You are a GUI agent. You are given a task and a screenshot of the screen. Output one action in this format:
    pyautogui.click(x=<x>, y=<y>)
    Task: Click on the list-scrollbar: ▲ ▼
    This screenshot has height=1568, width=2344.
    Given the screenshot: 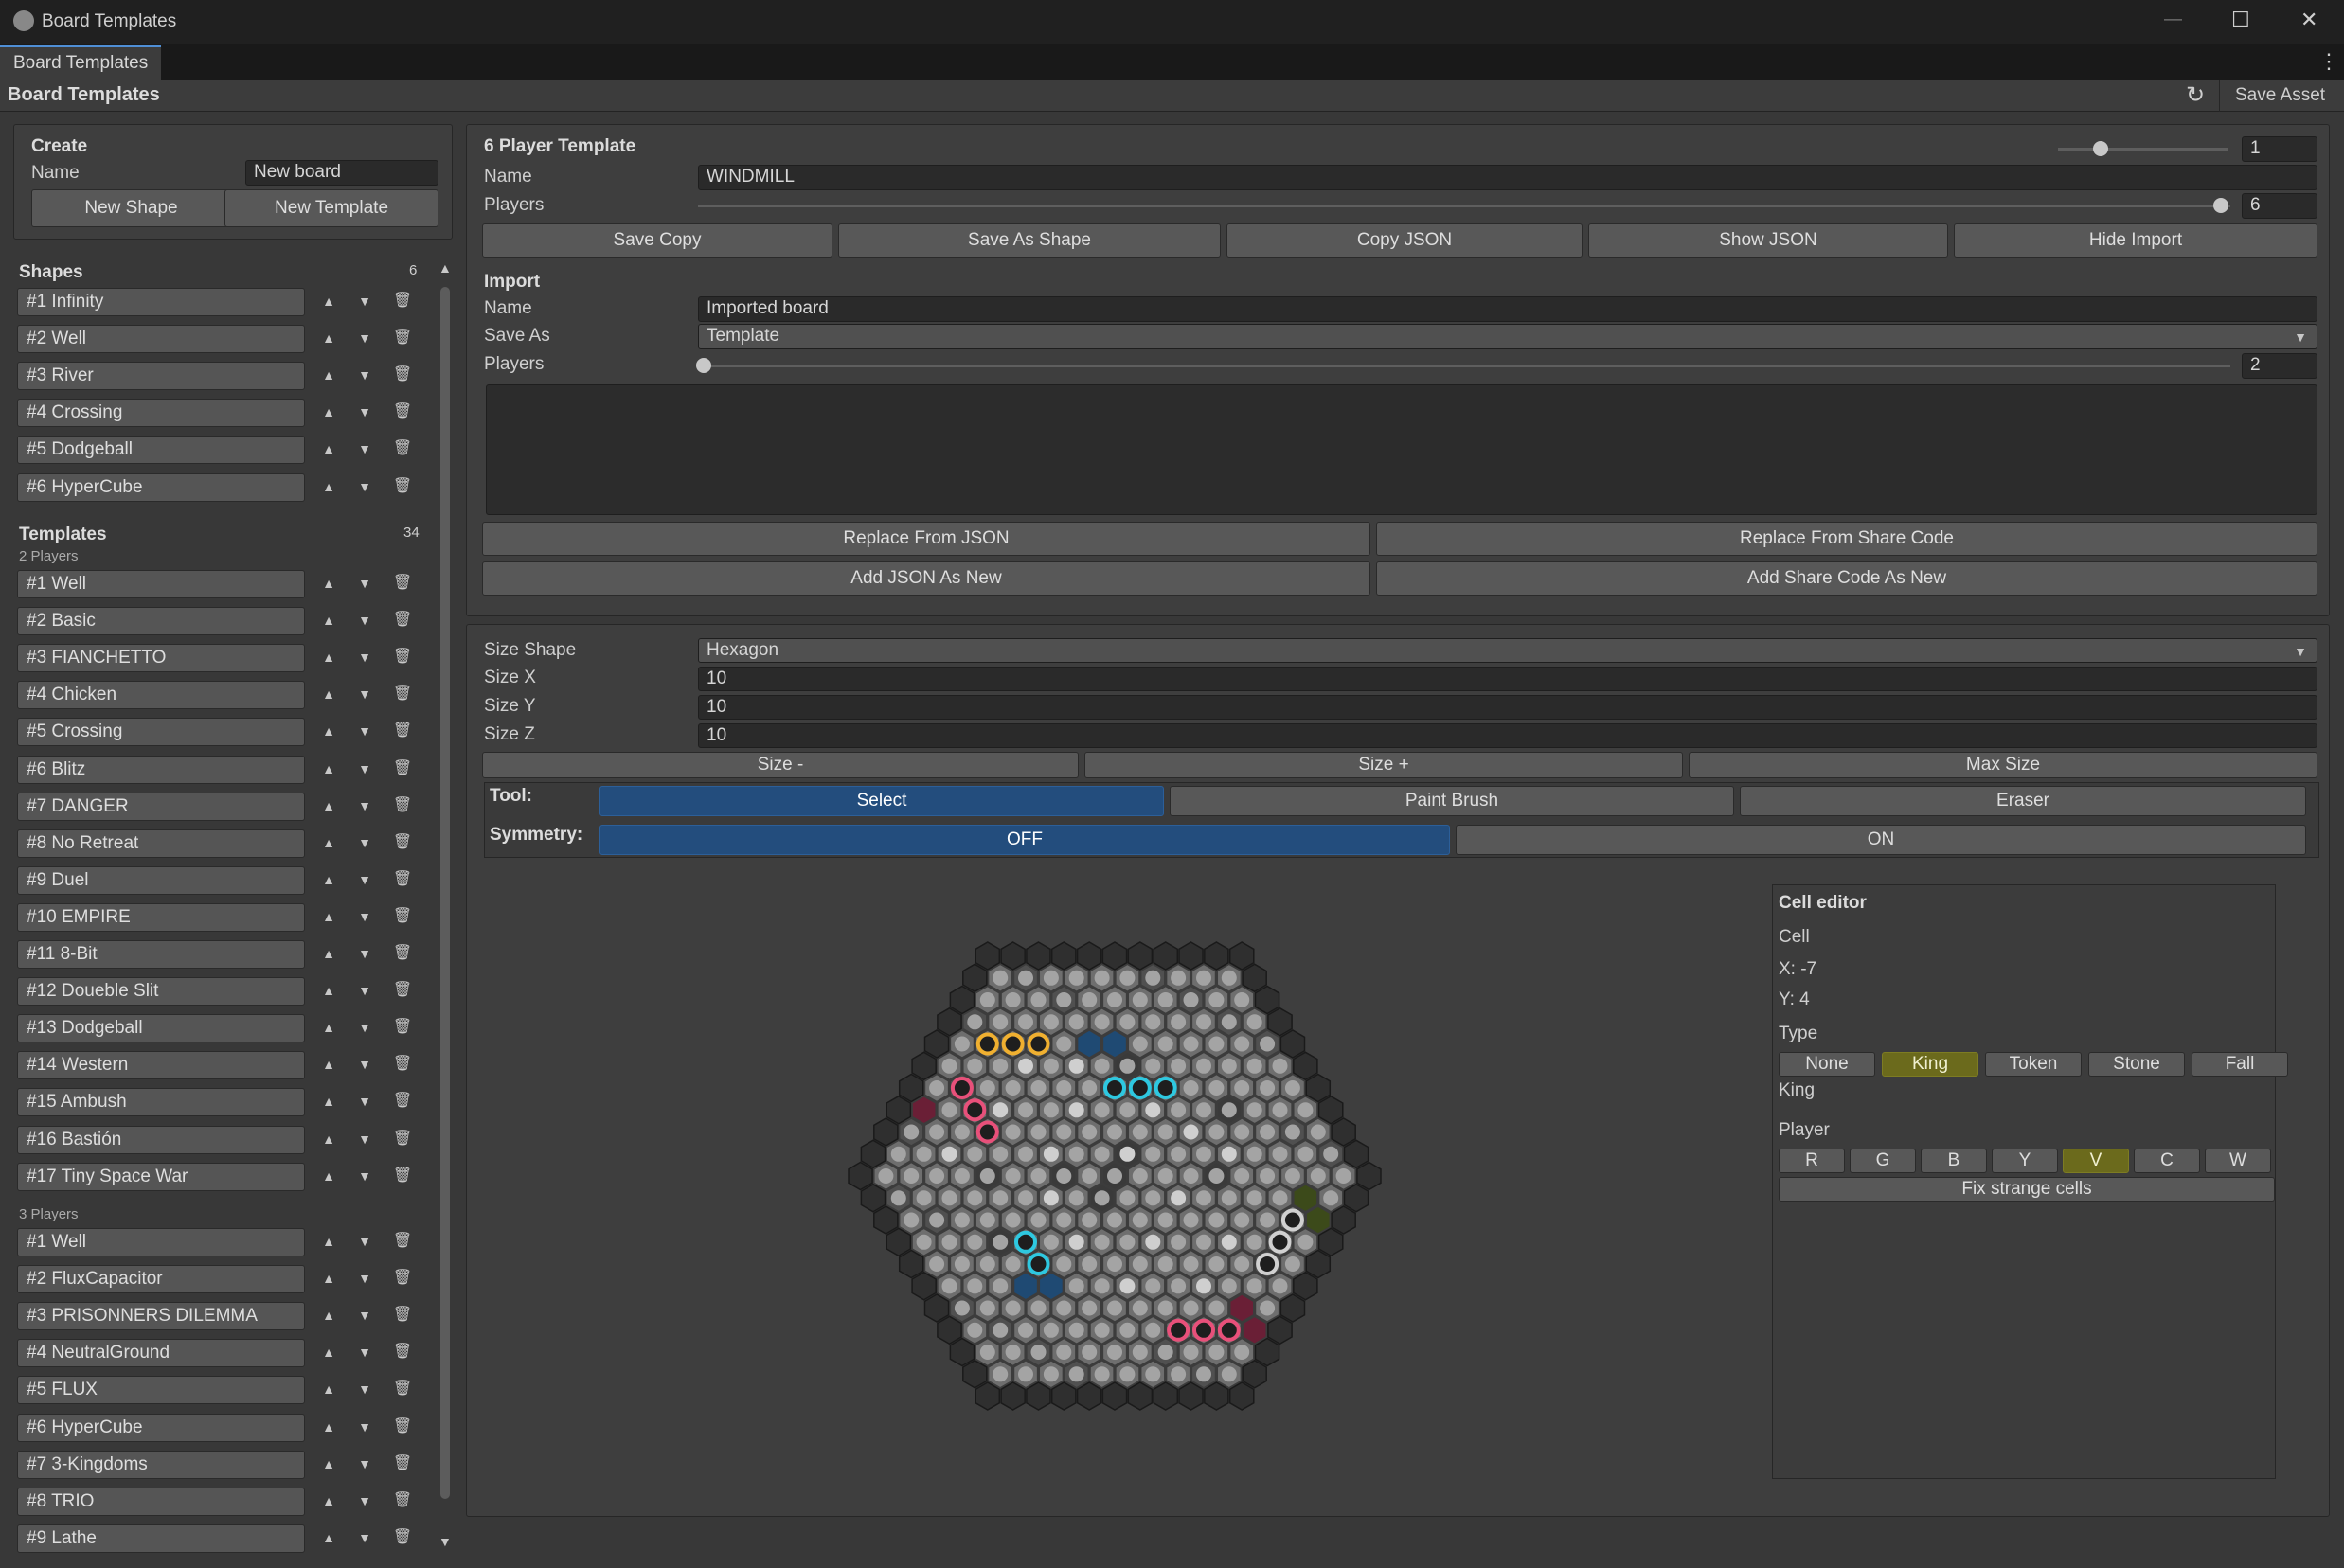 What is the action you would take?
    pyautogui.click(x=445, y=906)
    